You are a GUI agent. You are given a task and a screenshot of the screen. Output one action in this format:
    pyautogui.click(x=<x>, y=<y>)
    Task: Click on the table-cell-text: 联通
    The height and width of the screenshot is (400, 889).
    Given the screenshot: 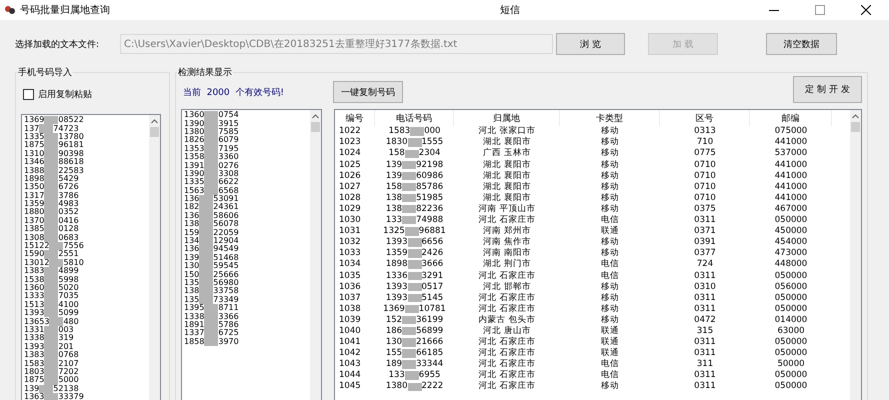 What is the action you would take?
    pyautogui.click(x=610, y=353)
    